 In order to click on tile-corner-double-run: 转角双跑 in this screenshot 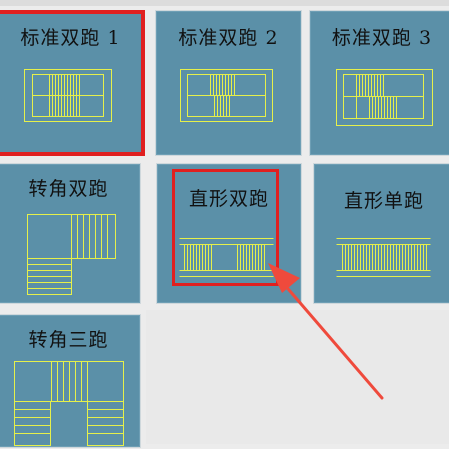, I will do `click(70, 233)`.